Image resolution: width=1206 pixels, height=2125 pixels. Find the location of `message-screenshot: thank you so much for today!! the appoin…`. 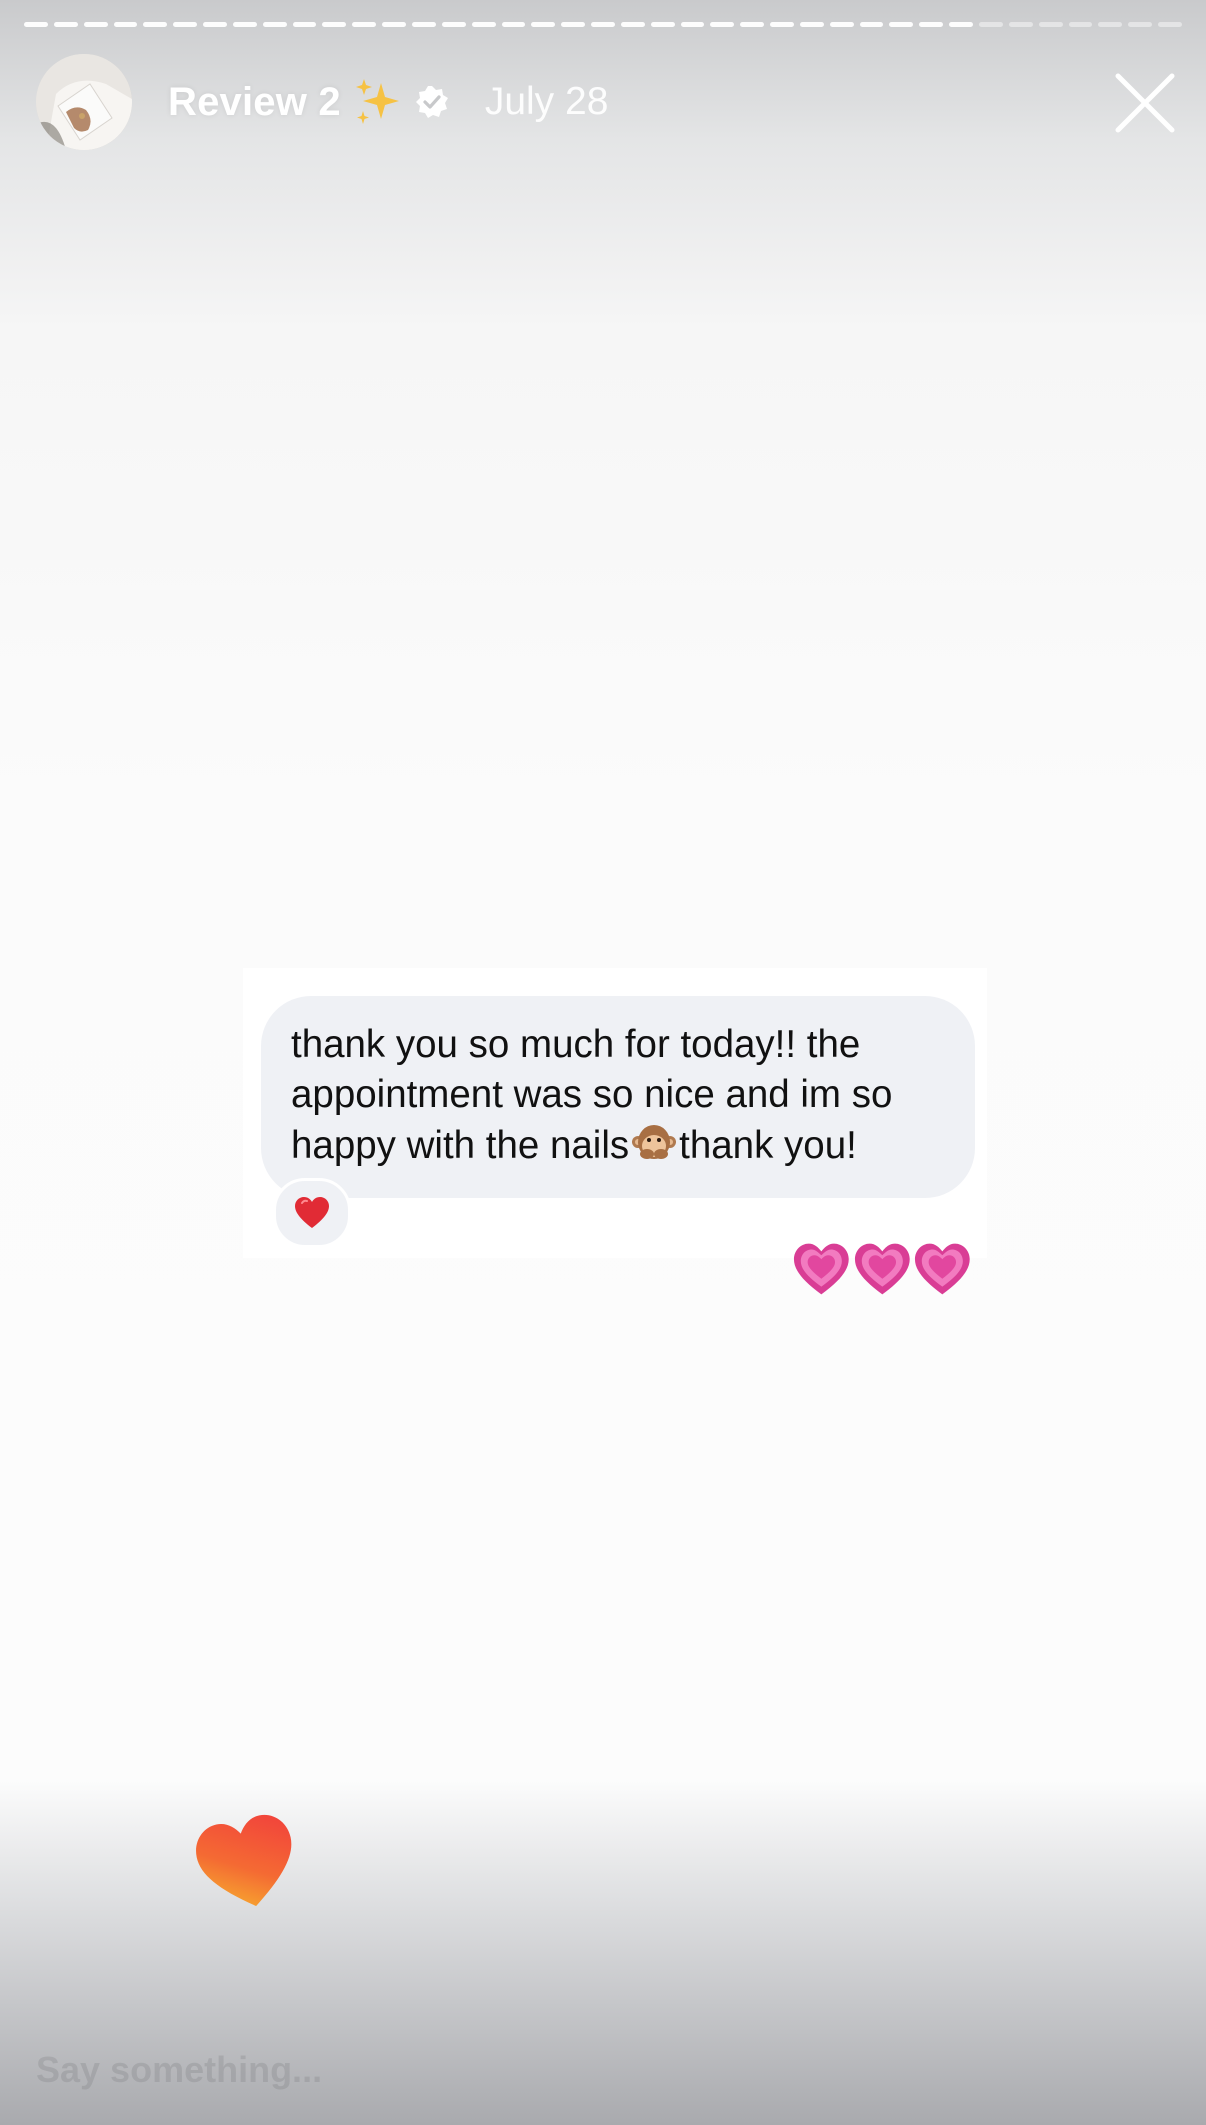

message-screenshot: thank you so much for today!! the appoin… is located at coordinates (615, 1113).